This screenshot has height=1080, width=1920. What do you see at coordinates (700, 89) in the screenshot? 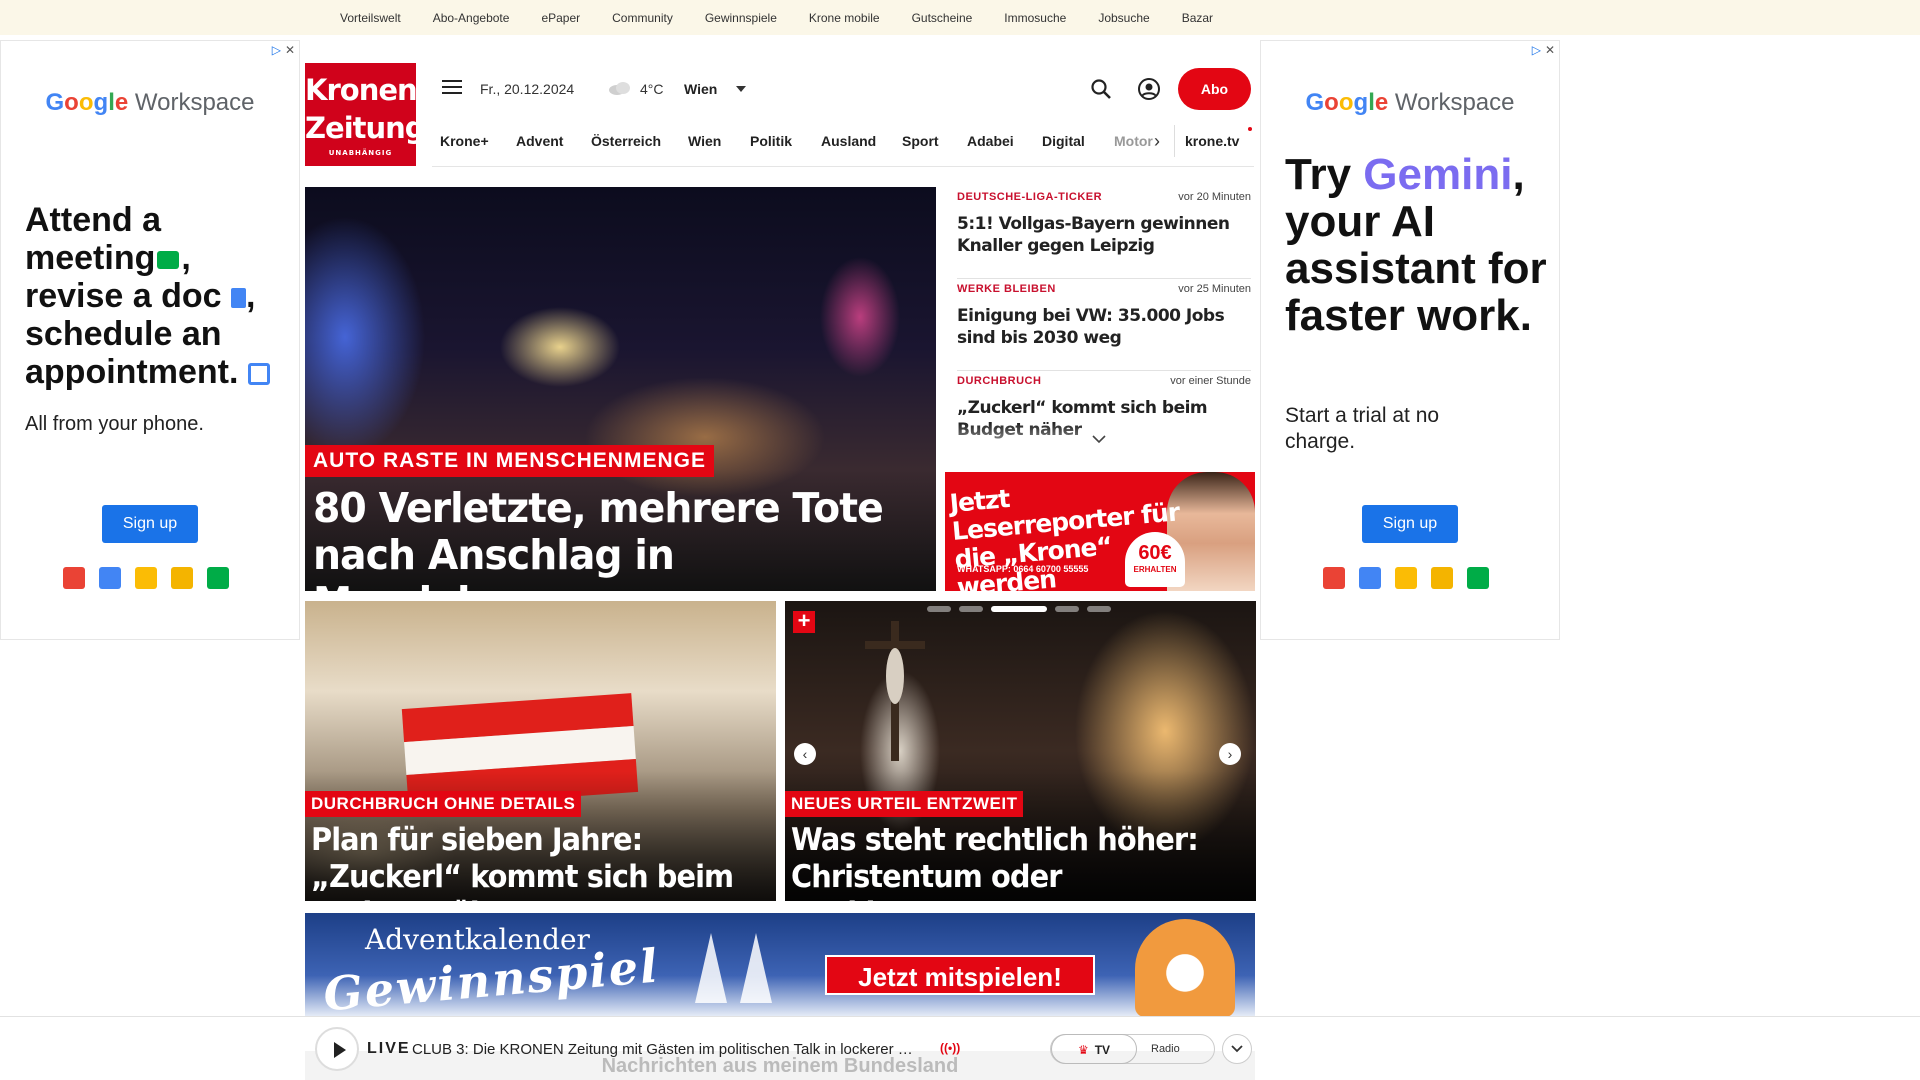
I see `city-selector: Wien` at bounding box center [700, 89].